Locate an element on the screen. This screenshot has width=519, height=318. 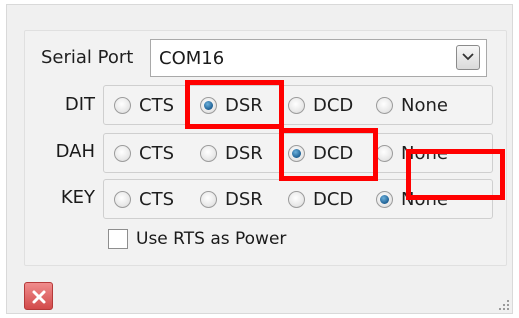
serial-port-dropdown: COM16 is located at coordinates (318, 58).